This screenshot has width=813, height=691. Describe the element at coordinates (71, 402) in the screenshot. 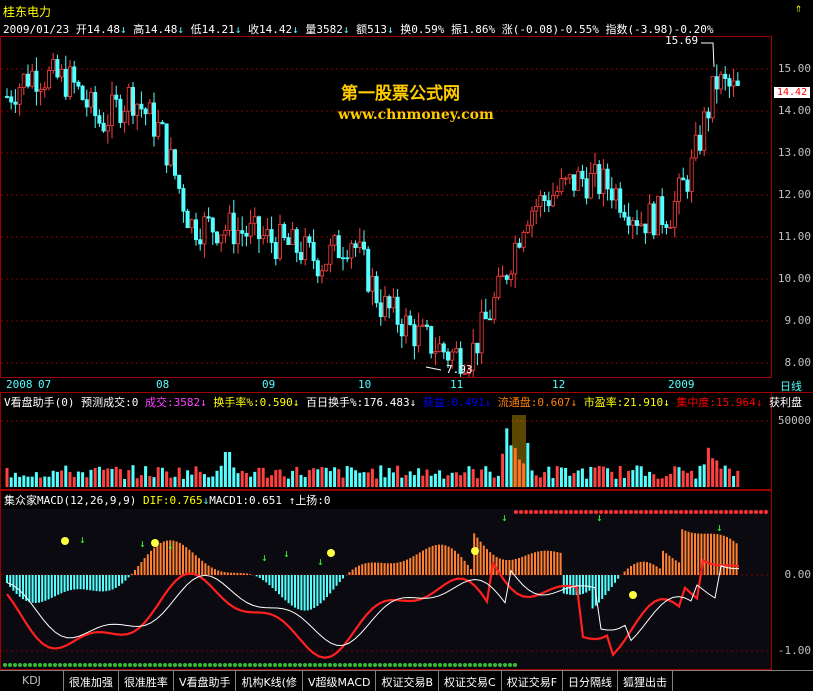

I see `volume-header-title: V看盘助手(0) 预测成交:0` at that location.